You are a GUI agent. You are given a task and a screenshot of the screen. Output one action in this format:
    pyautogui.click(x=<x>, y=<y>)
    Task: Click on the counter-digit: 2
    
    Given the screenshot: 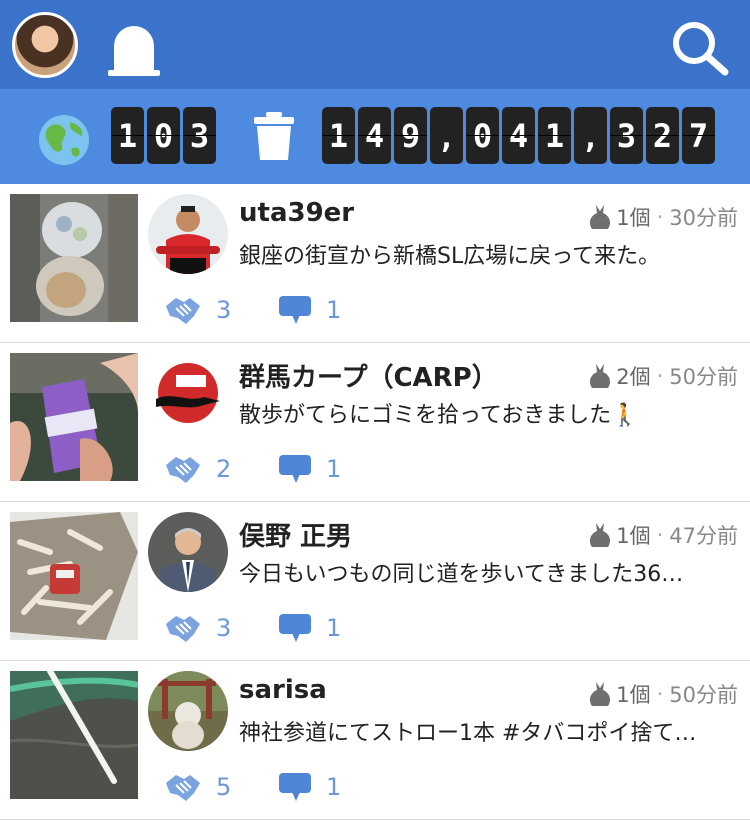 What is the action you would take?
    pyautogui.click(x=662, y=135)
    